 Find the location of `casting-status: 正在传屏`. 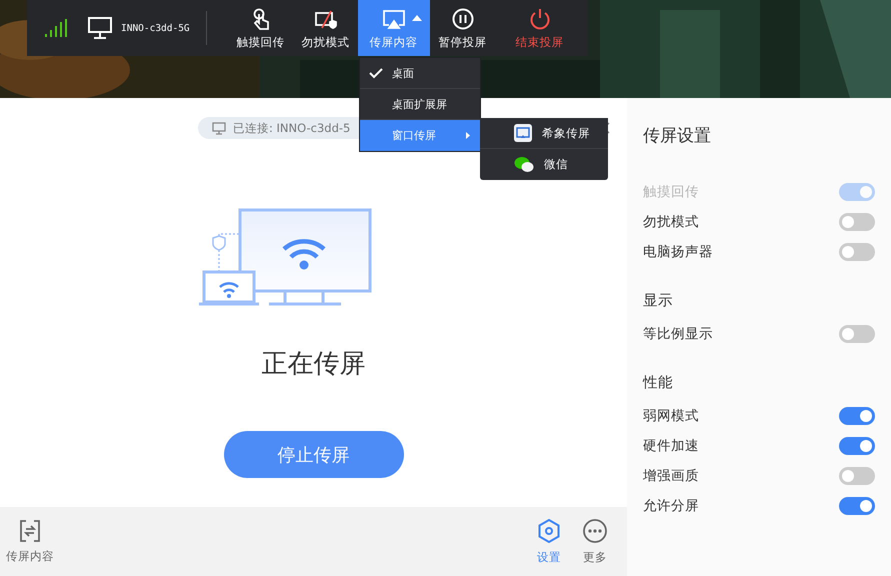

casting-status: 正在传屏 is located at coordinates (314, 364).